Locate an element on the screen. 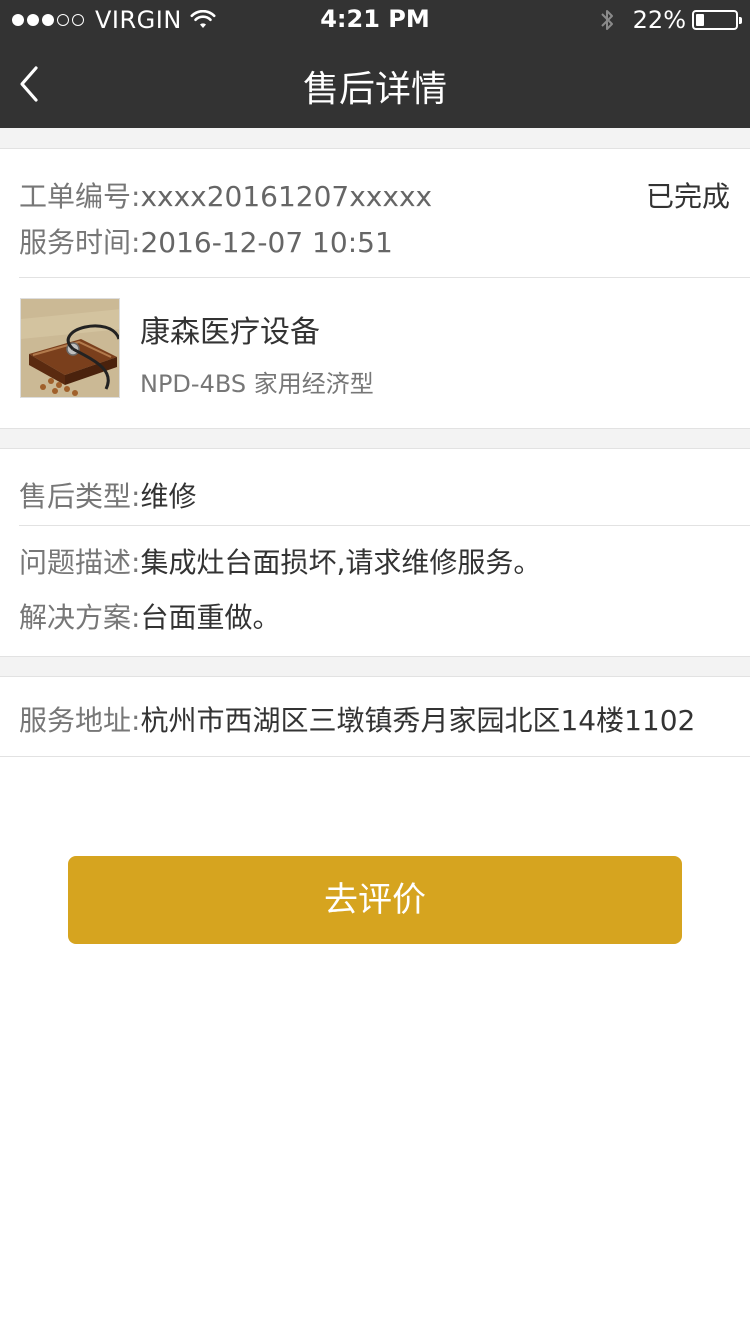 The image size is (750, 1334). address-label: 服务地址: is located at coordinates (80, 720).